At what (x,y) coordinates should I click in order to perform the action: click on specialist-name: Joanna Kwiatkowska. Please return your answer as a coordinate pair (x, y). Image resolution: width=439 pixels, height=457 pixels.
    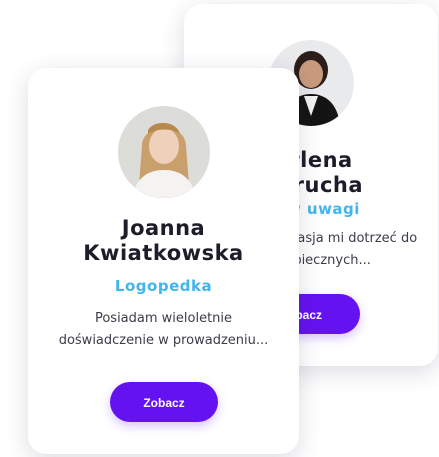
    Looking at the image, I should click on (163, 240).